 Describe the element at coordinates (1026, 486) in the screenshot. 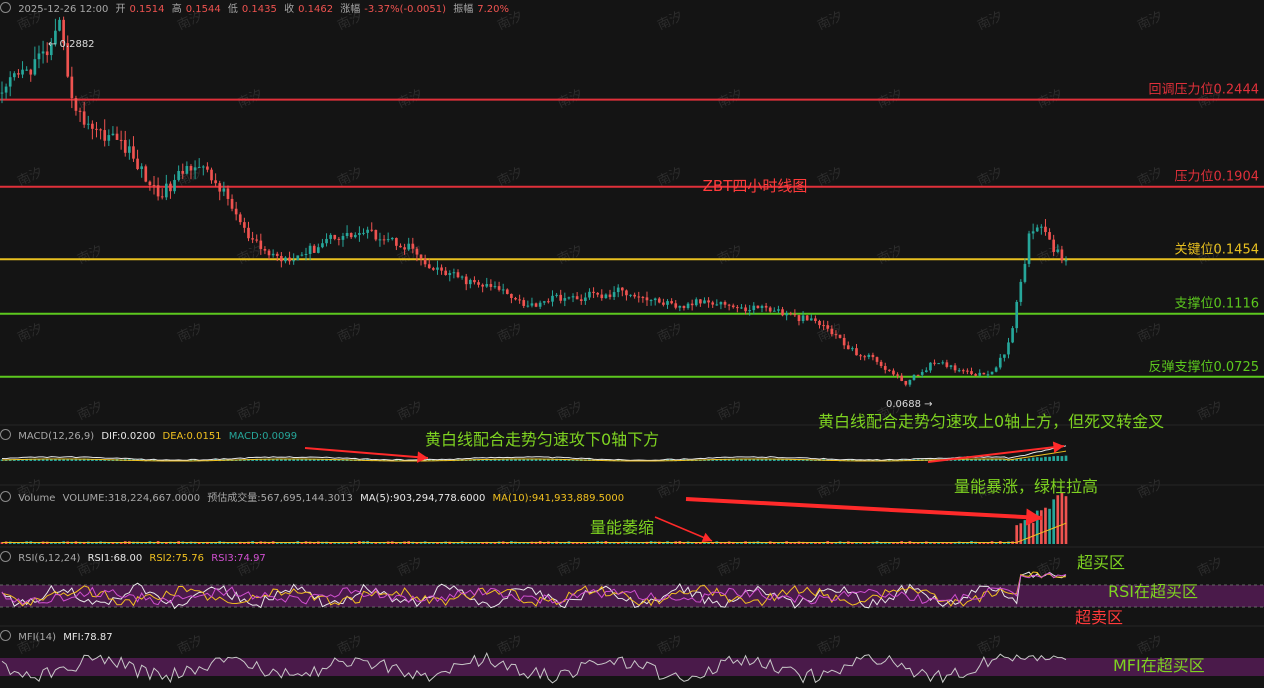

I see `annotation-vol-up: 量能暴涨，绿柱拉高` at that location.